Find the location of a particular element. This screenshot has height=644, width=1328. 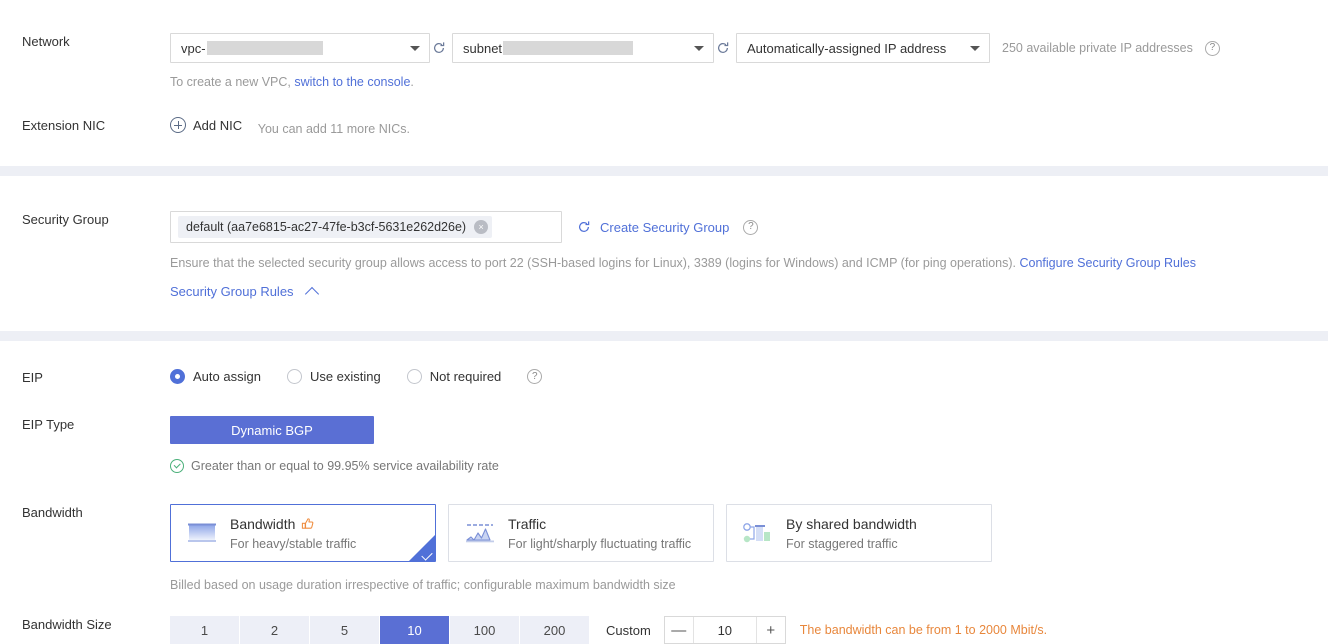

bandwidth-card-subtitle: For staggered traffic is located at coordinates (842, 543).